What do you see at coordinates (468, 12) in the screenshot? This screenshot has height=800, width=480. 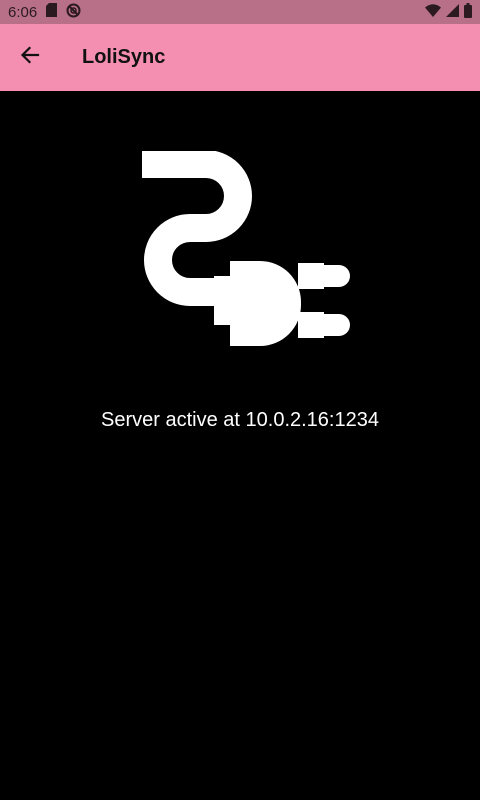 I see `battery-icon` at bounding box center [468, 12].